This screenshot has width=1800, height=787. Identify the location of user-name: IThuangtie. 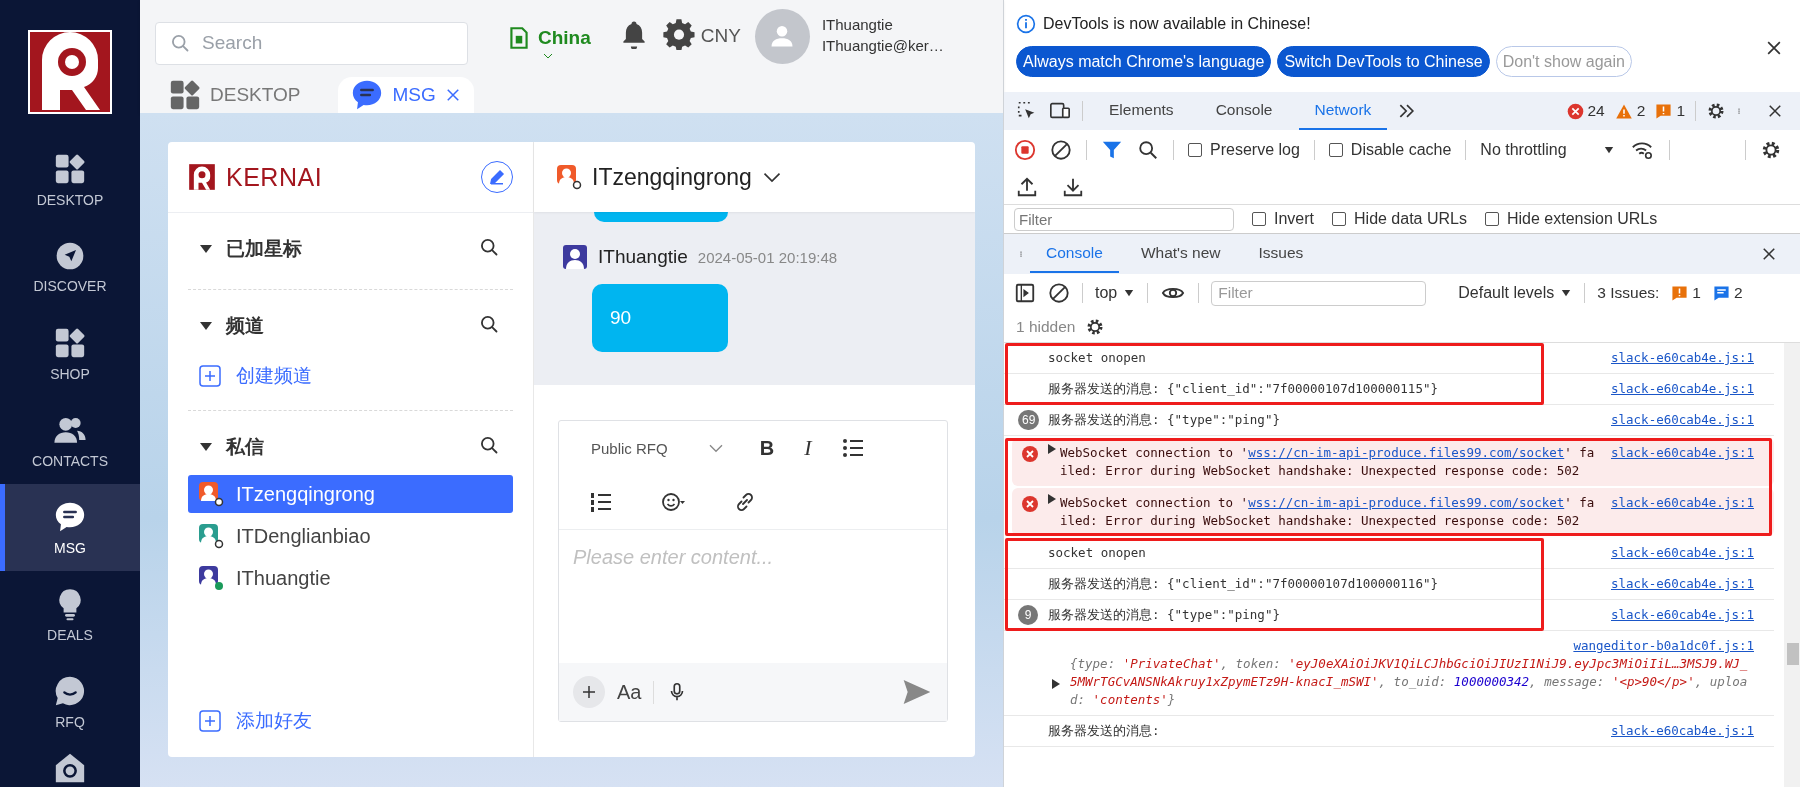
(857, 25).